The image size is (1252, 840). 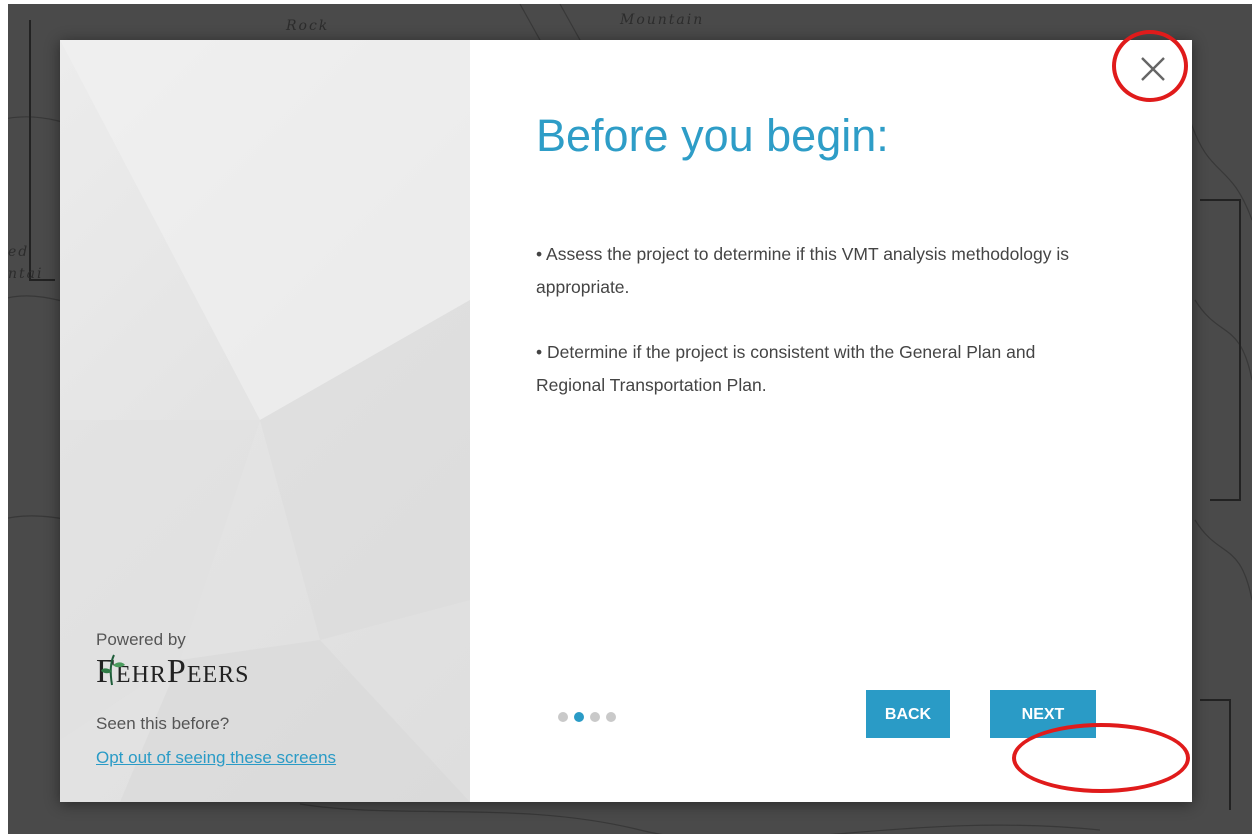 I want to click on page-title: Before you begin:, so click(x=712, y=135).